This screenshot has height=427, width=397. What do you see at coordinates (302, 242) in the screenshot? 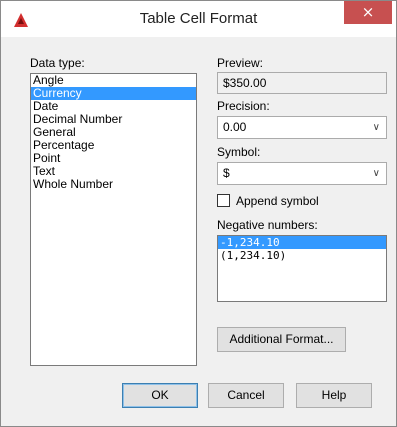
I see `negative-number-format-item: -1,234.10` at bounding box center [302, 242].